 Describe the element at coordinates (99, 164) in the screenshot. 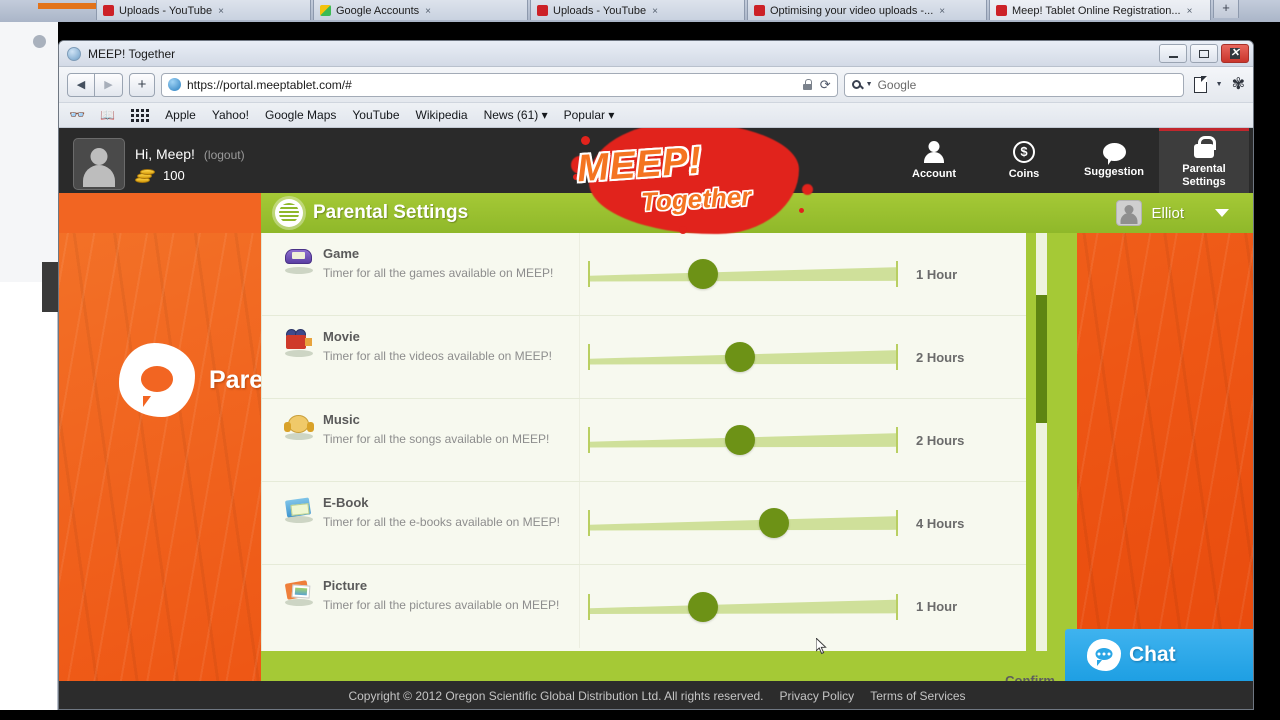

I see `avatar` at that location.